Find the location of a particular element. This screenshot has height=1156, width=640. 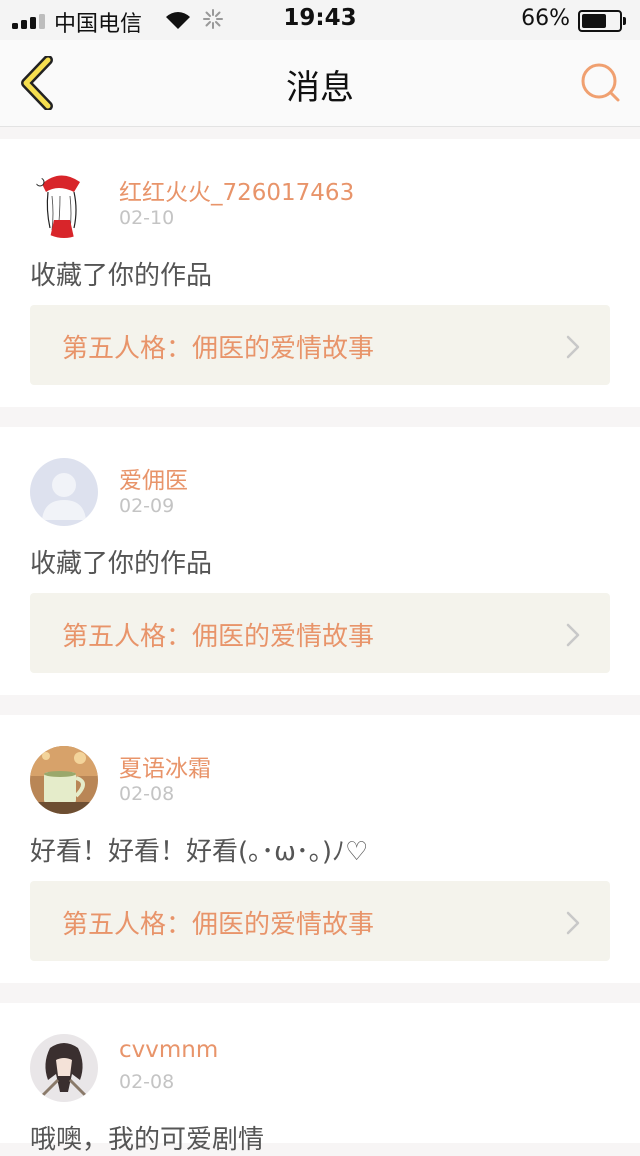

message-date: 02-10 is located at coordinates (147, 218).